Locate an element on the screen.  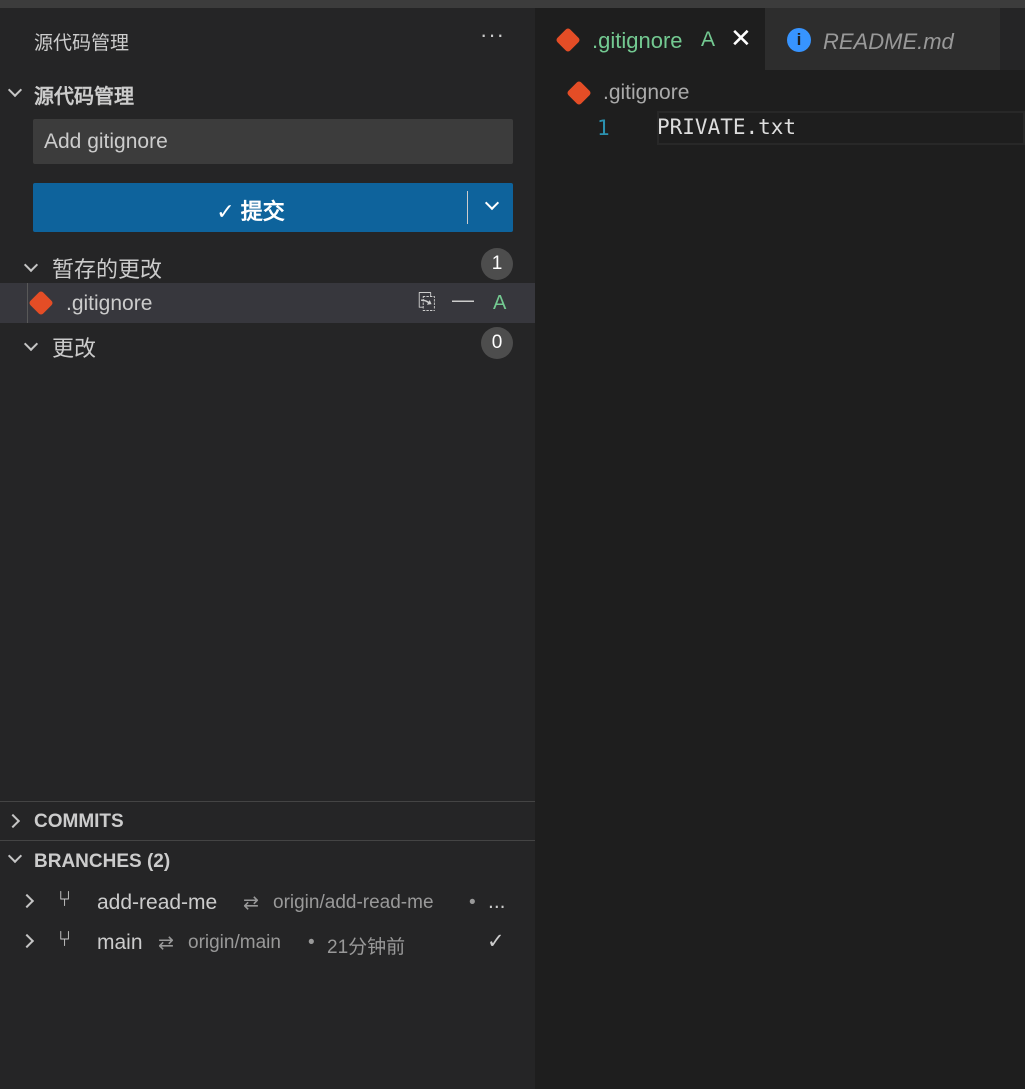
current-branch-check-icon: ✓ is located at coordinates (496, 941).